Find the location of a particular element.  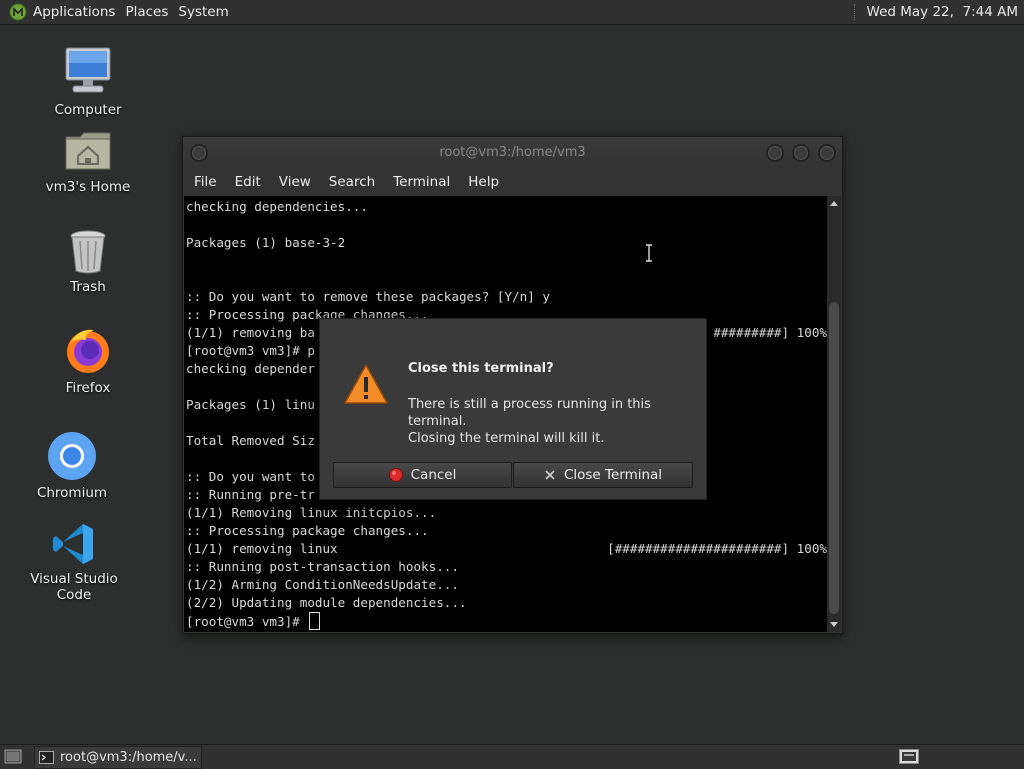

terminal-scrollbar is located at coordinates (834, 414).